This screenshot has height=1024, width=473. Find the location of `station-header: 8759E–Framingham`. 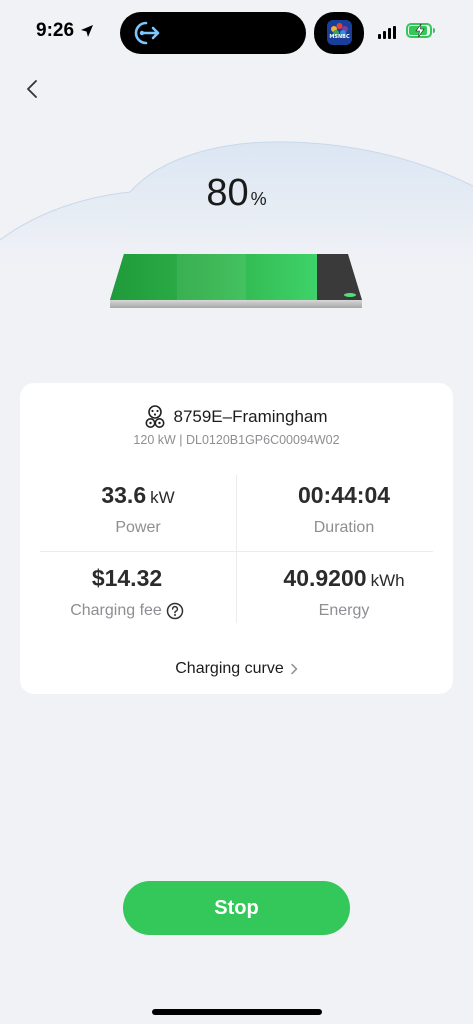

station-header: 8759E–Framingham is located at coordinates (236, 417).